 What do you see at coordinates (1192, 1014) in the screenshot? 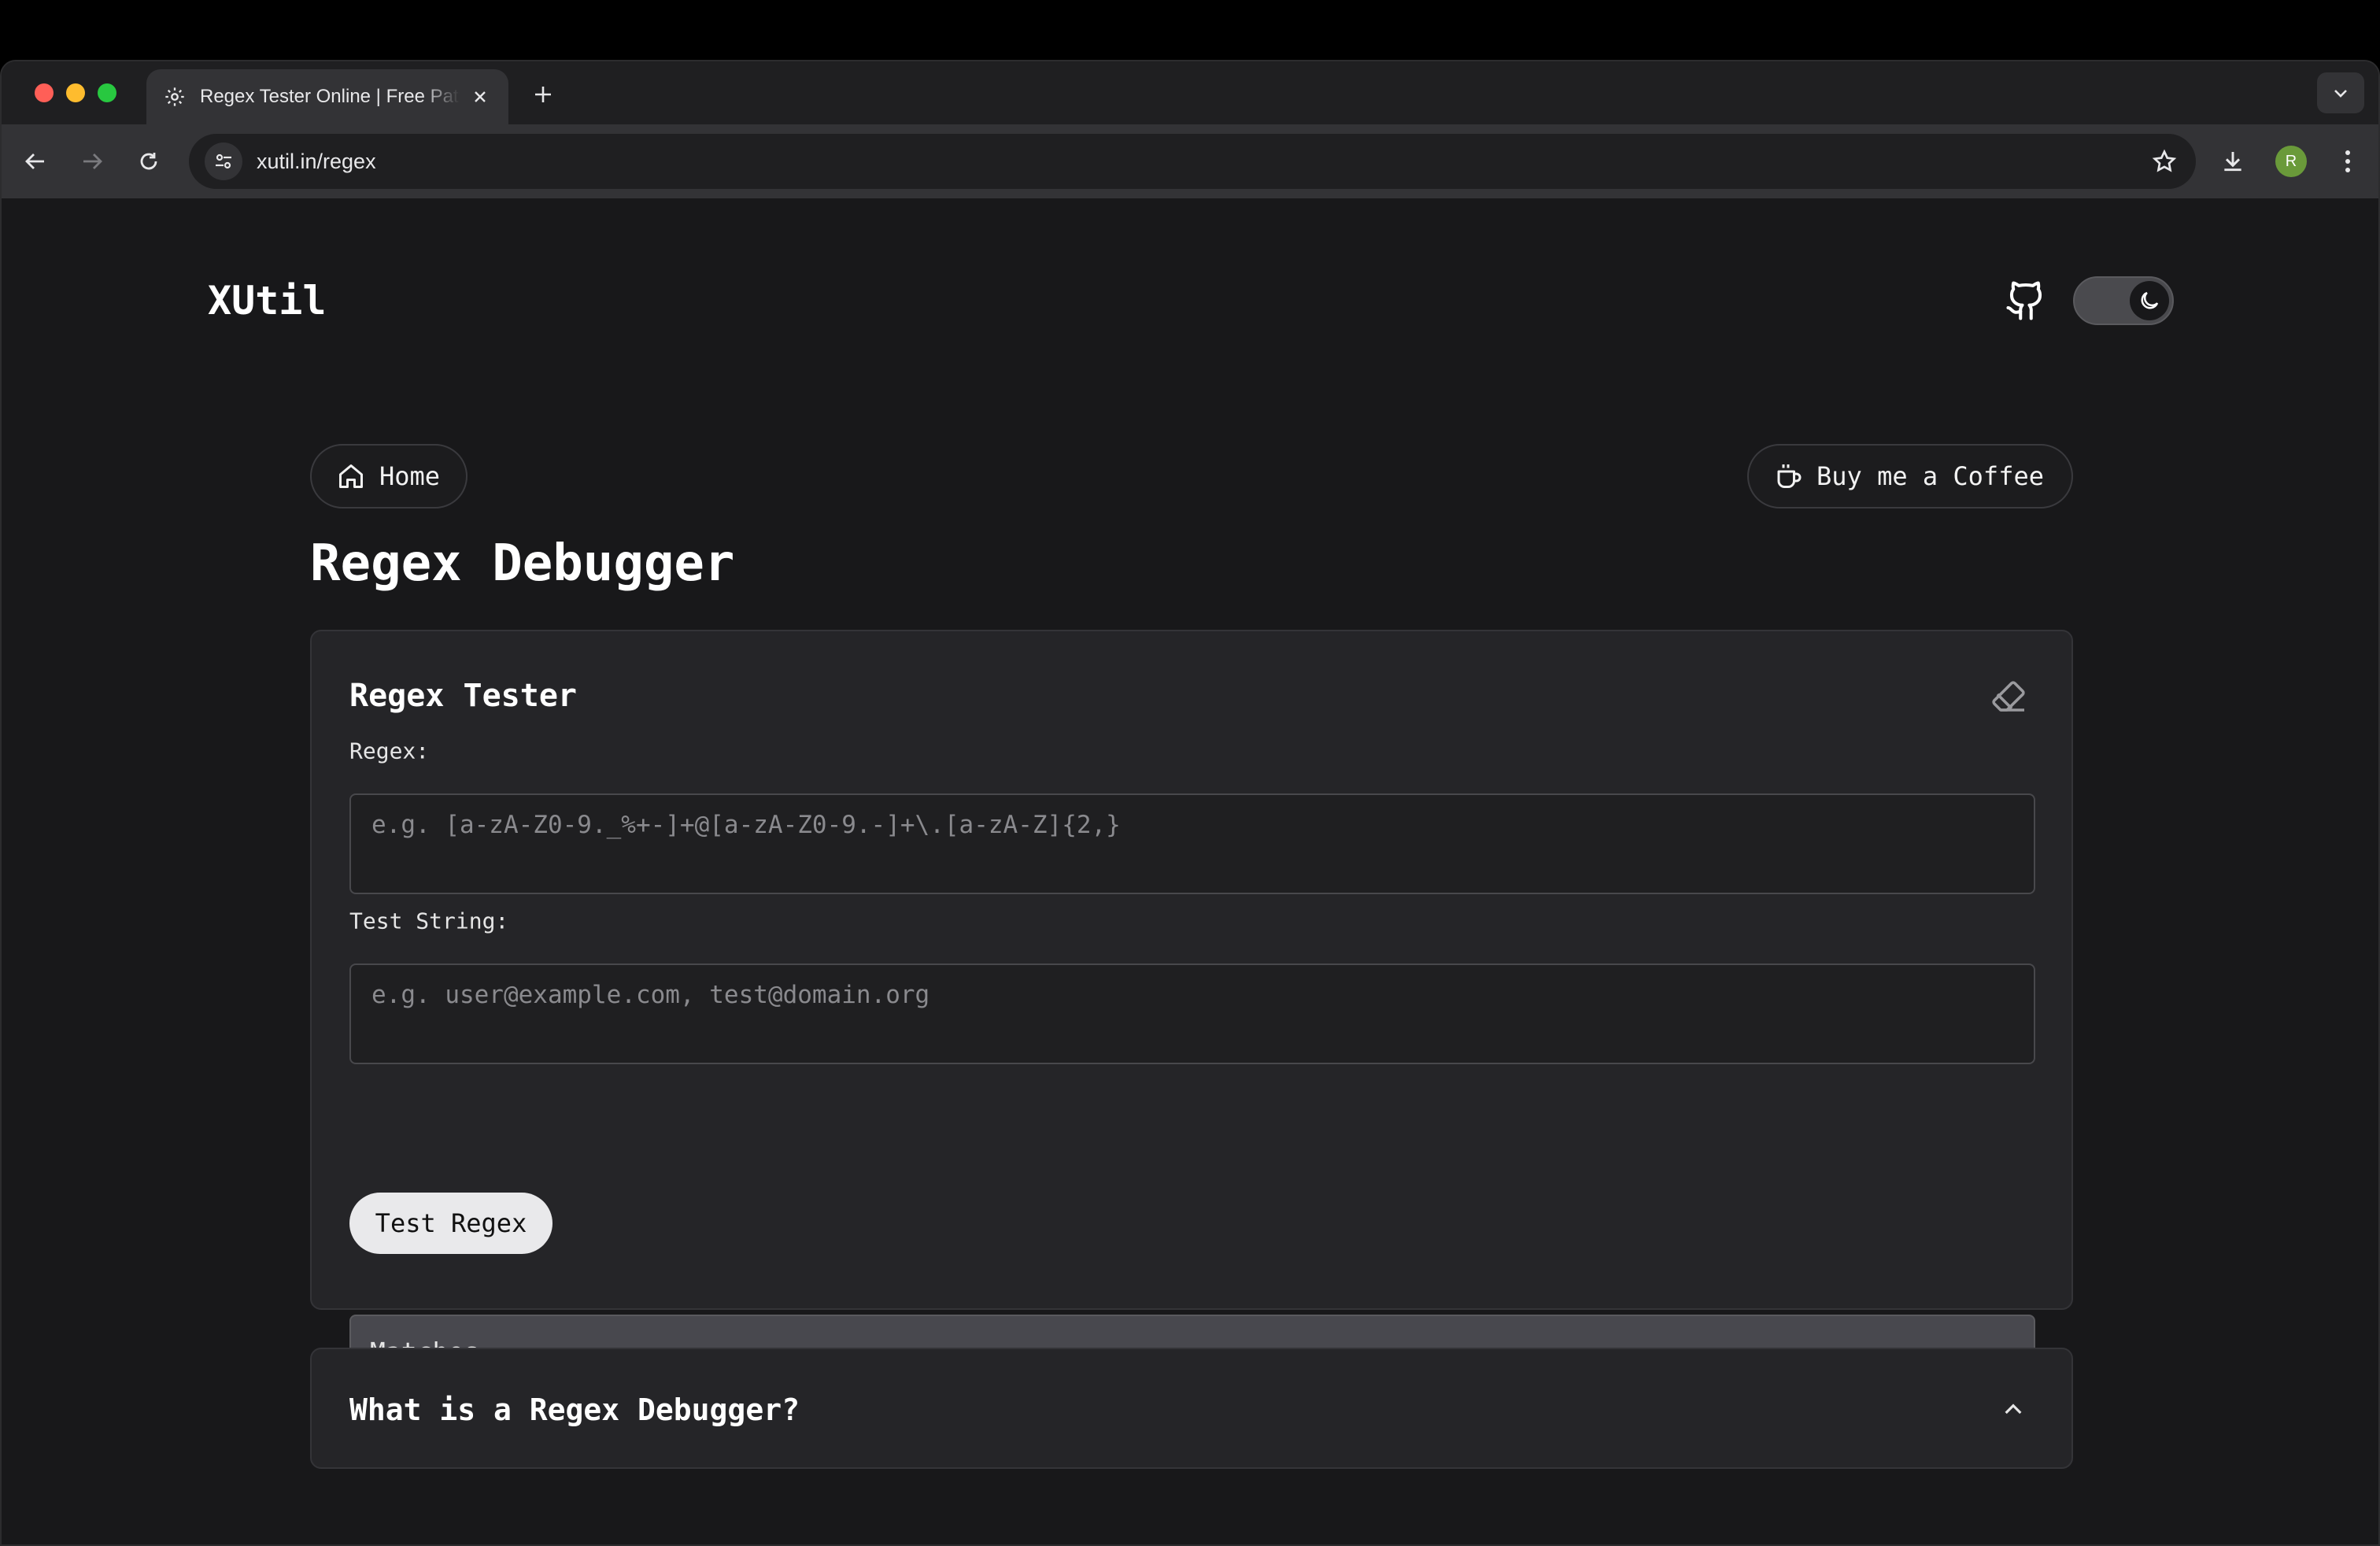
I see `test-string-input: e.g. user@example.com, test@domain.org` at bounding box center [1192, 1014].